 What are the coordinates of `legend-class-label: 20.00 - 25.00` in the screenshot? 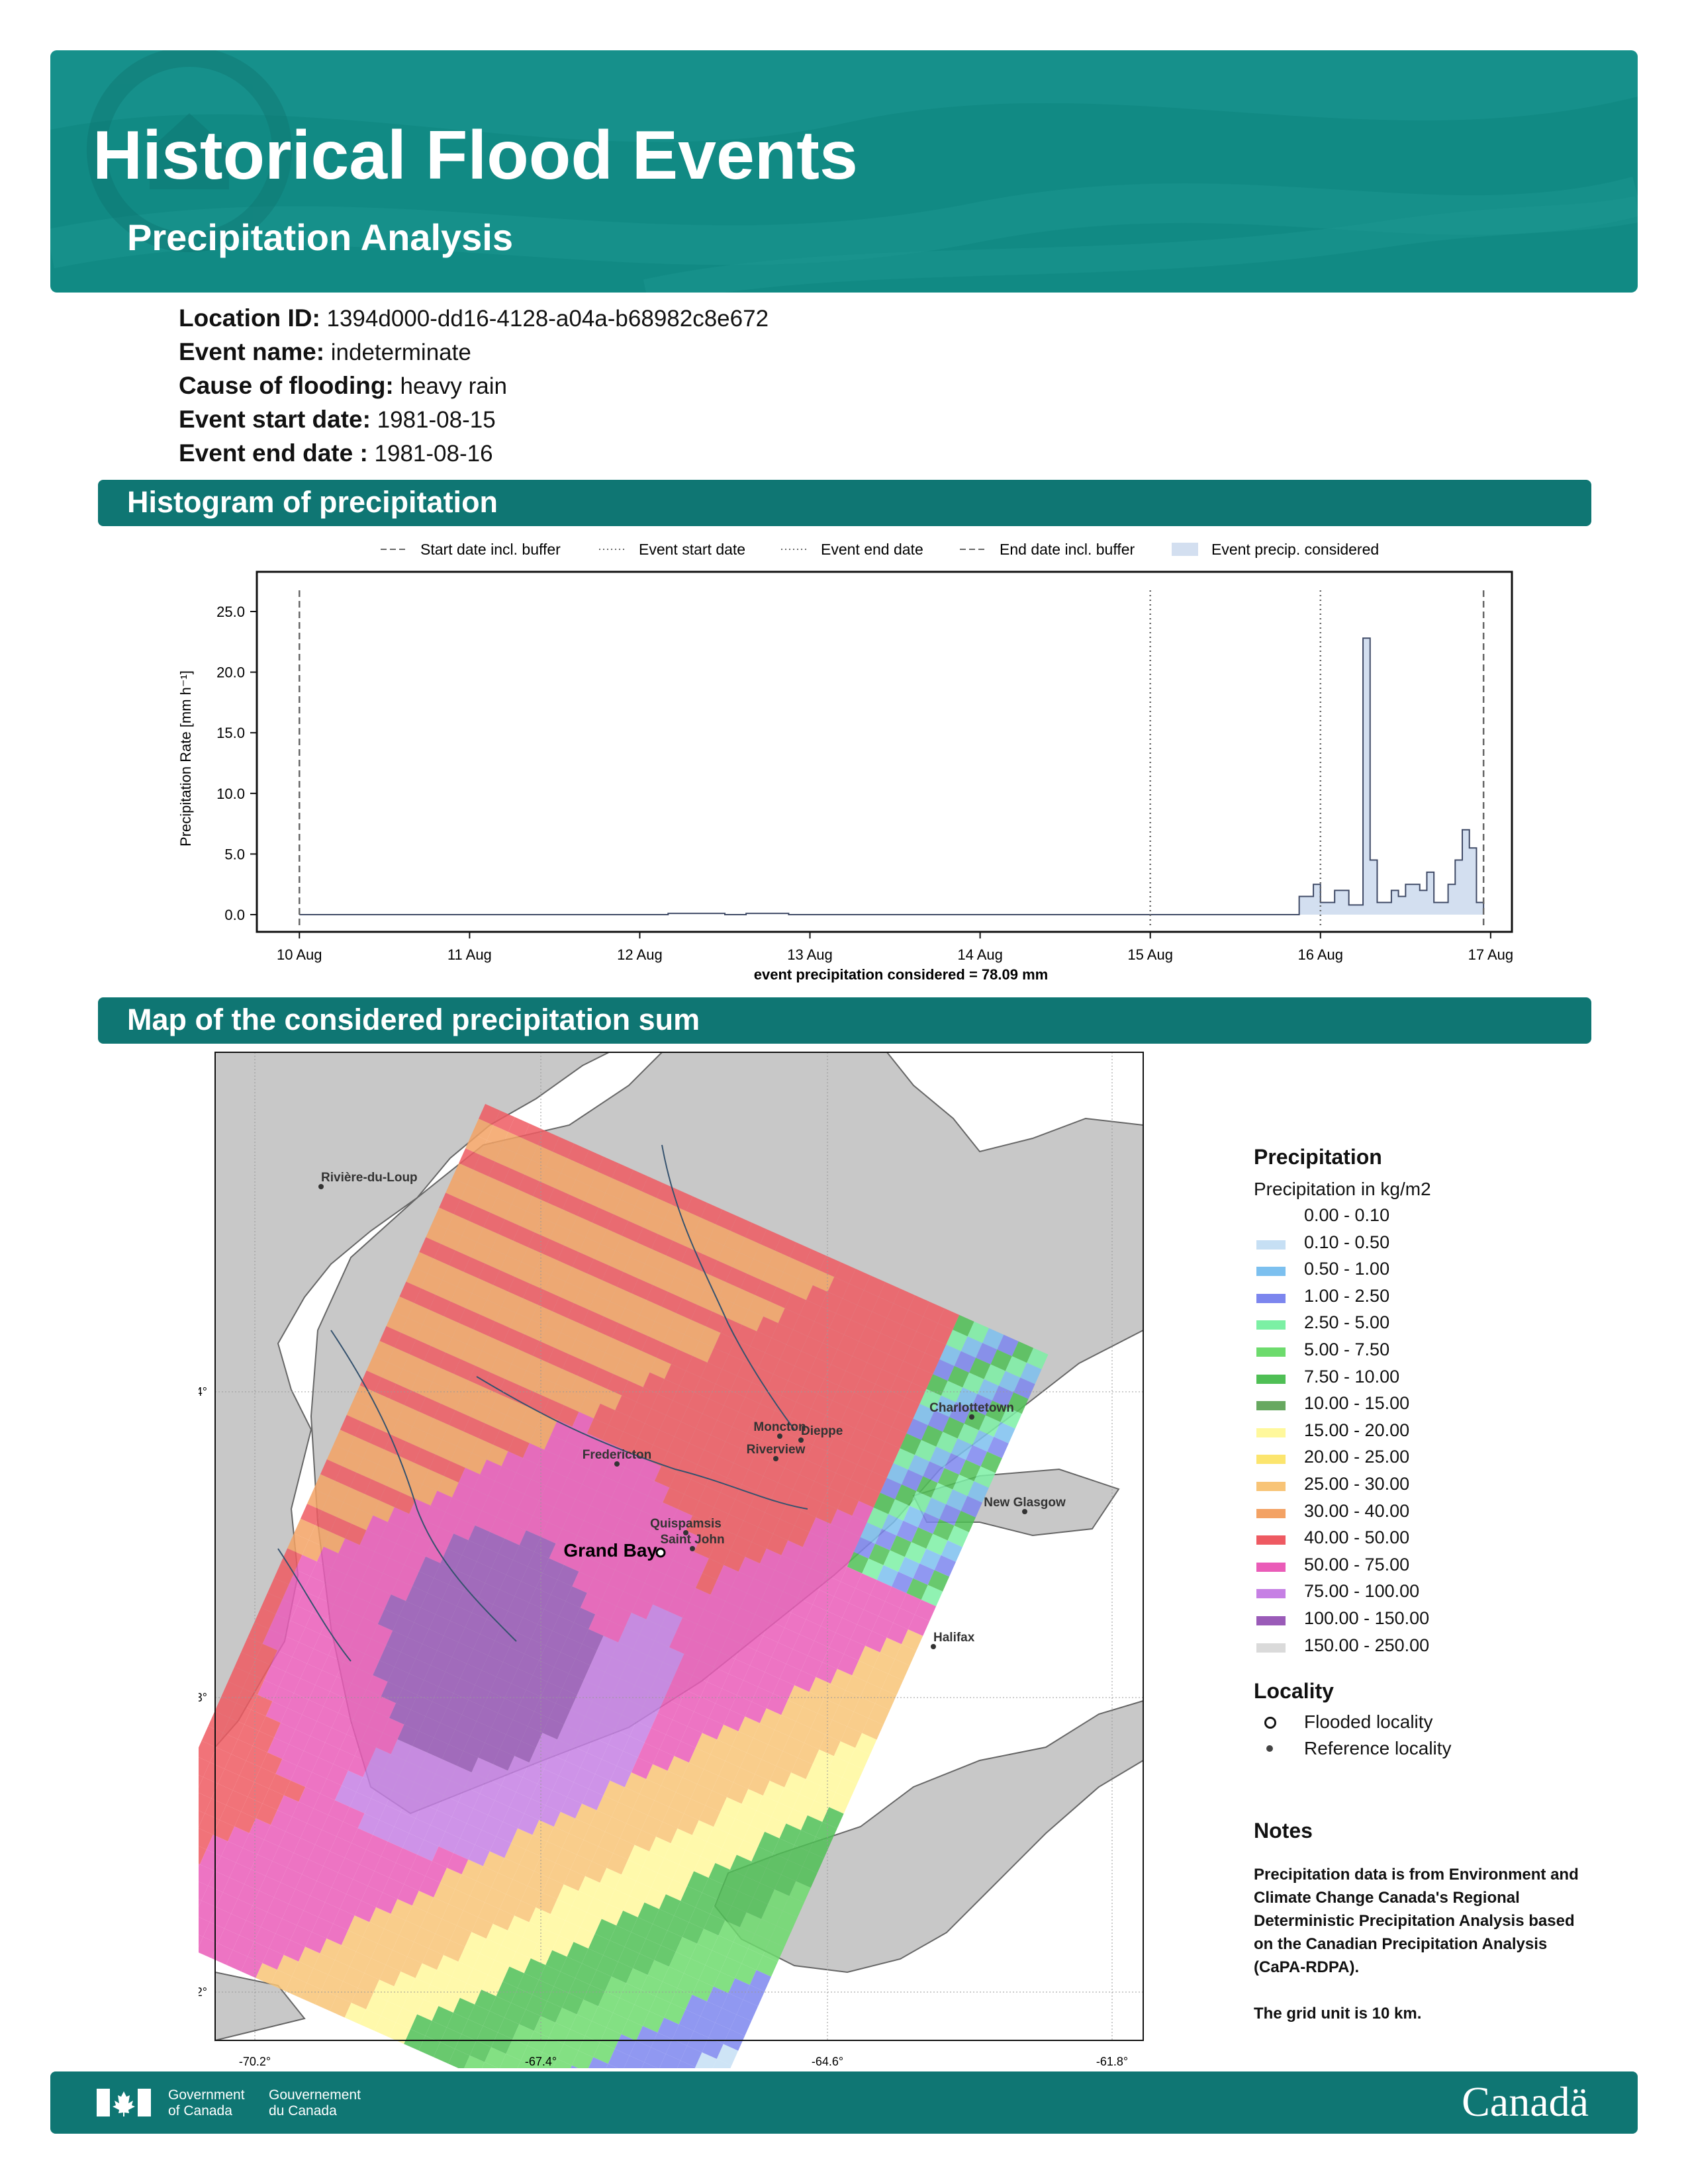 It's located at (1357, 1457).